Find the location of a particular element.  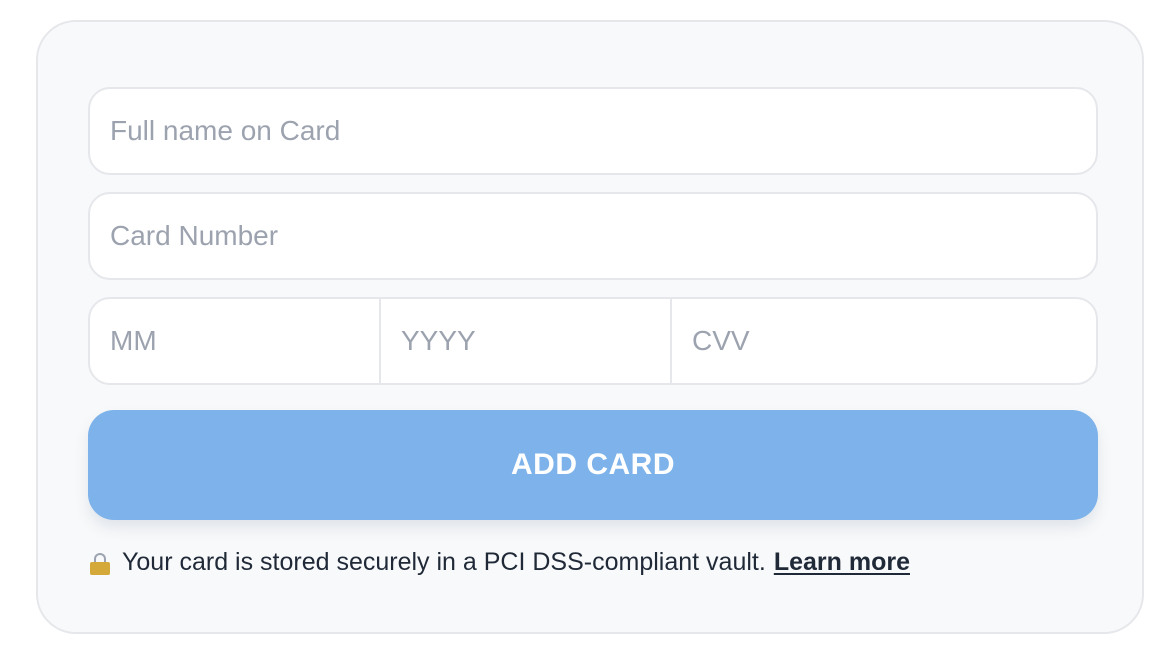

year-segment is located at coordinates (526, 341).